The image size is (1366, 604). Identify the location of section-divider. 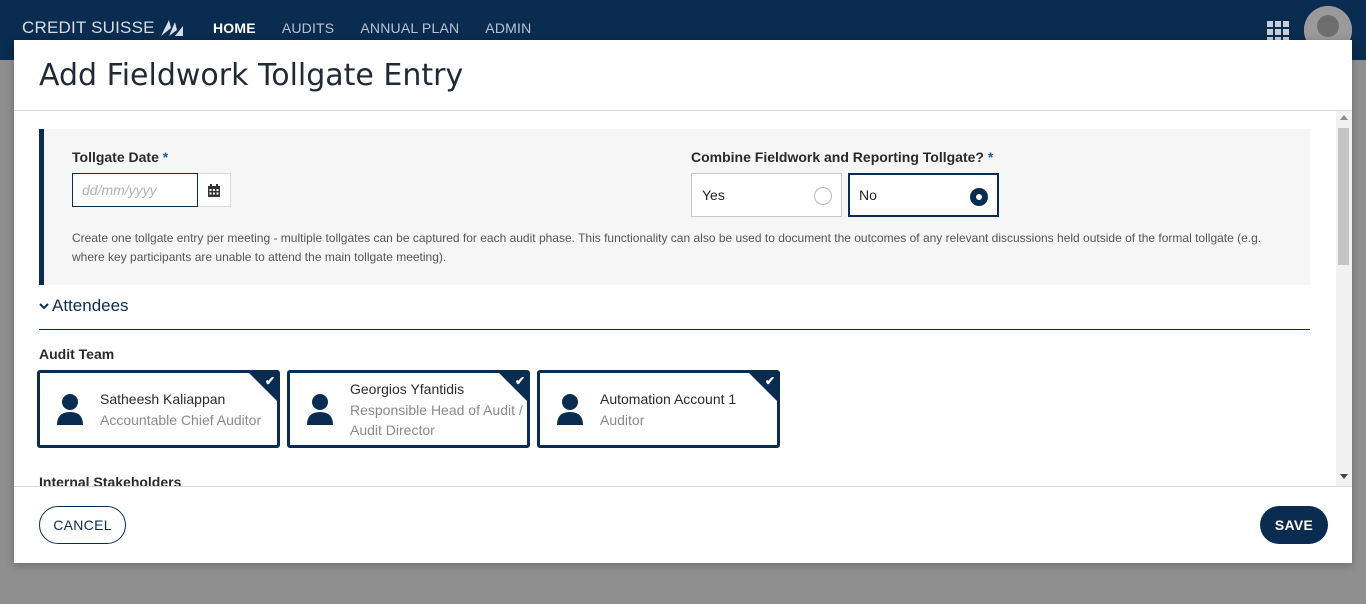
(674, 329).